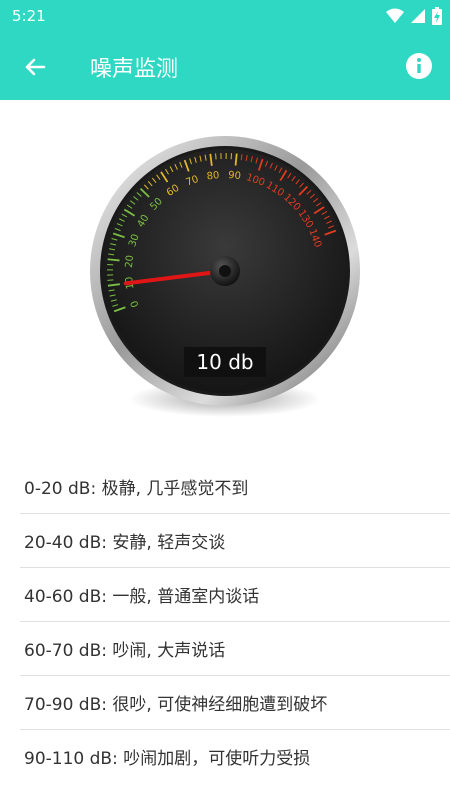 This screenshot has width=450, height=800. Describe the element at coordinates (167, 759) in the screenshot. I see `list-item: 90-110 dB: 吵闹加剧，可使听力受损` at that location.